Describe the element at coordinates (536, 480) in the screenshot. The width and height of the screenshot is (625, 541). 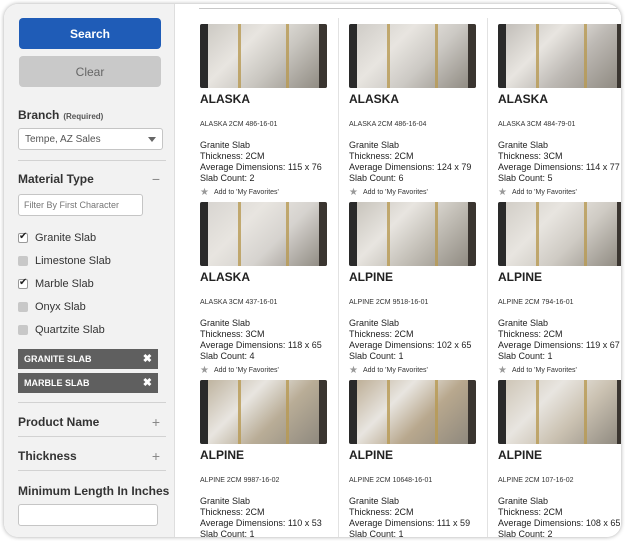
I see `product-sku: ALPINE 2CM 107-16-02` at that location.